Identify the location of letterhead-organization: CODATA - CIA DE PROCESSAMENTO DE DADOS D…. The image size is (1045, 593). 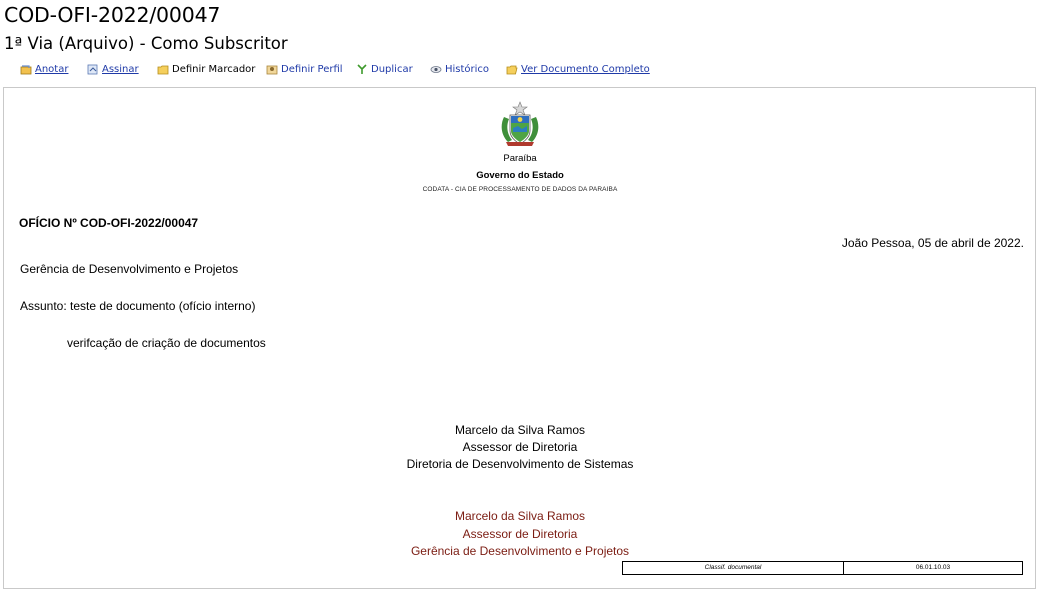
(520, 189).